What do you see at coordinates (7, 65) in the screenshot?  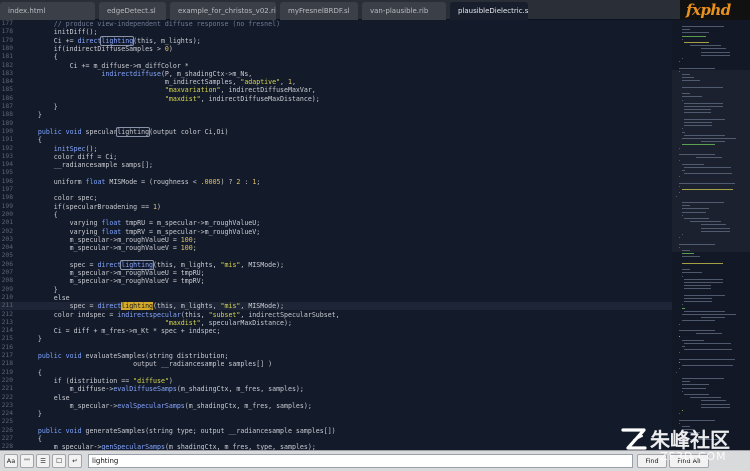 I see `line-number: 182` at bounding box center [7, 65].